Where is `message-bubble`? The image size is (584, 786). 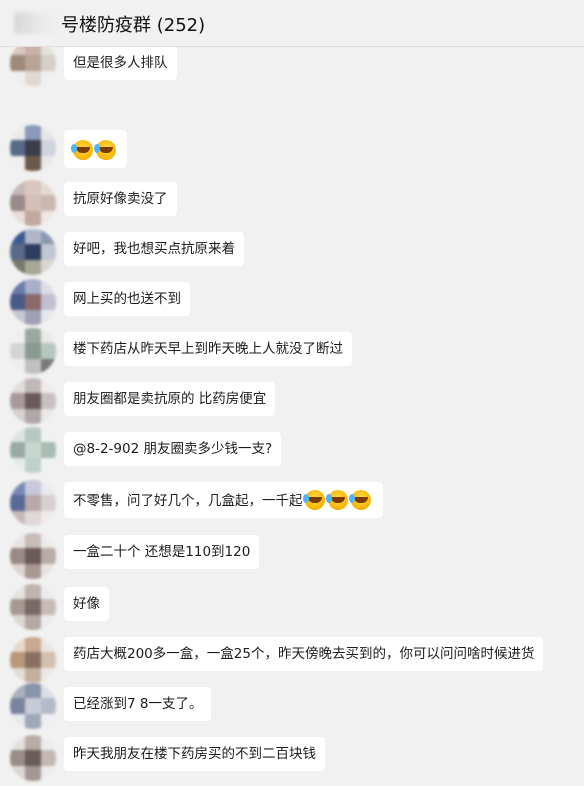 message-bubble is located at coordinates (95, 149).